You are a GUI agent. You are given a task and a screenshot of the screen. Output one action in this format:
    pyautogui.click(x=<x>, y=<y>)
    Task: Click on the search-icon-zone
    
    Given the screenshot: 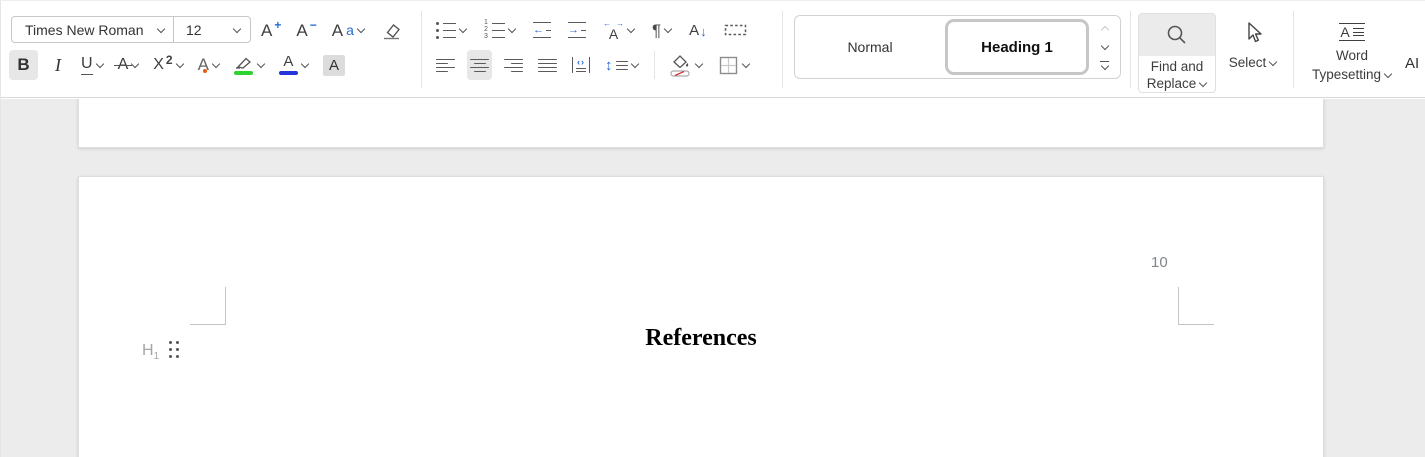 What is the action you would take?
    pyautogui.click(x=1177, y=35)
    